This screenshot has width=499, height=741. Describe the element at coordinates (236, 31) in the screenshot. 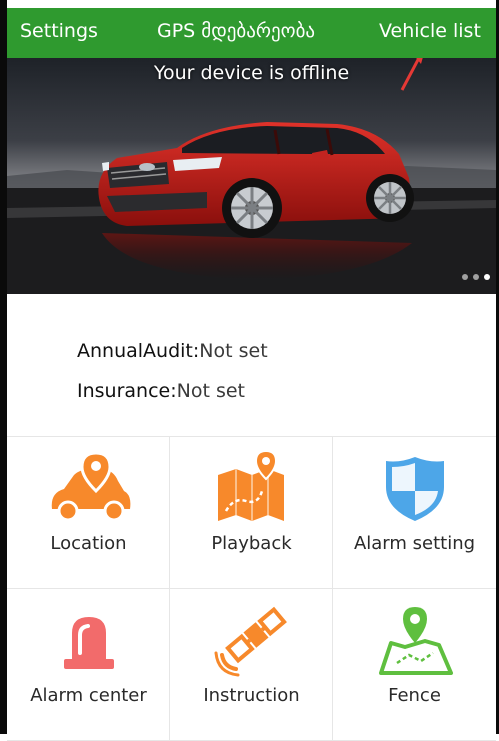

I see `gps-location-tab: GPS მდებარეობა` at that location.